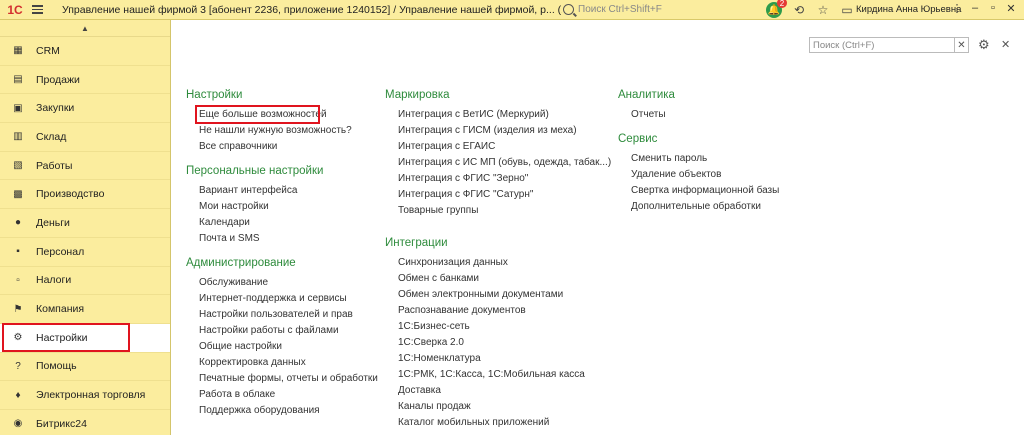  I want to click on sidebar-scroll-up-icon: ▲, so click(85, 28).